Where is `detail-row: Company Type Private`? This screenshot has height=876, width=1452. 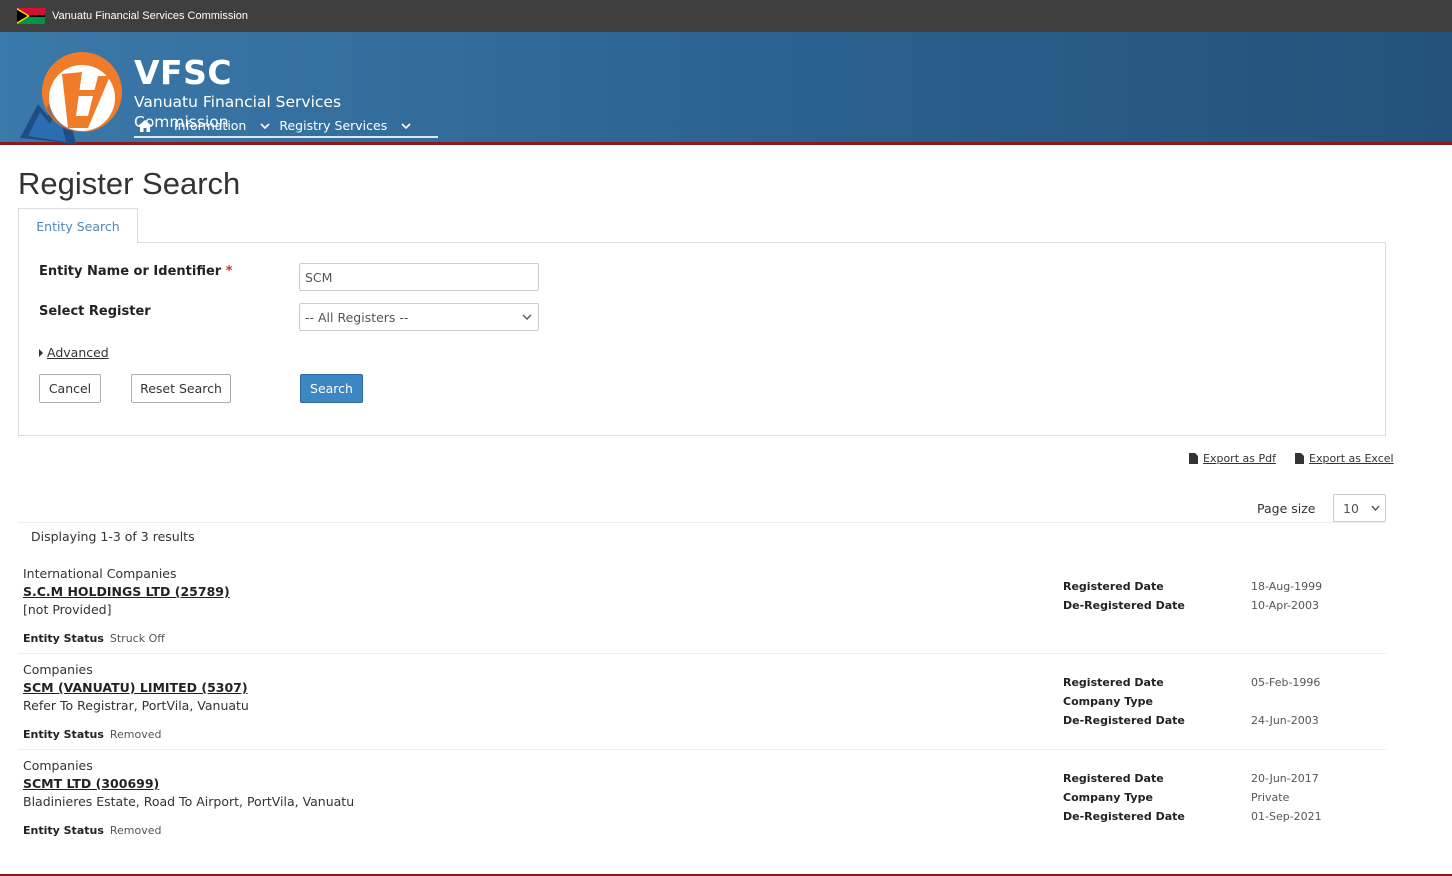
detail-row: Company Type Private is located at coordinates (1213, 800).